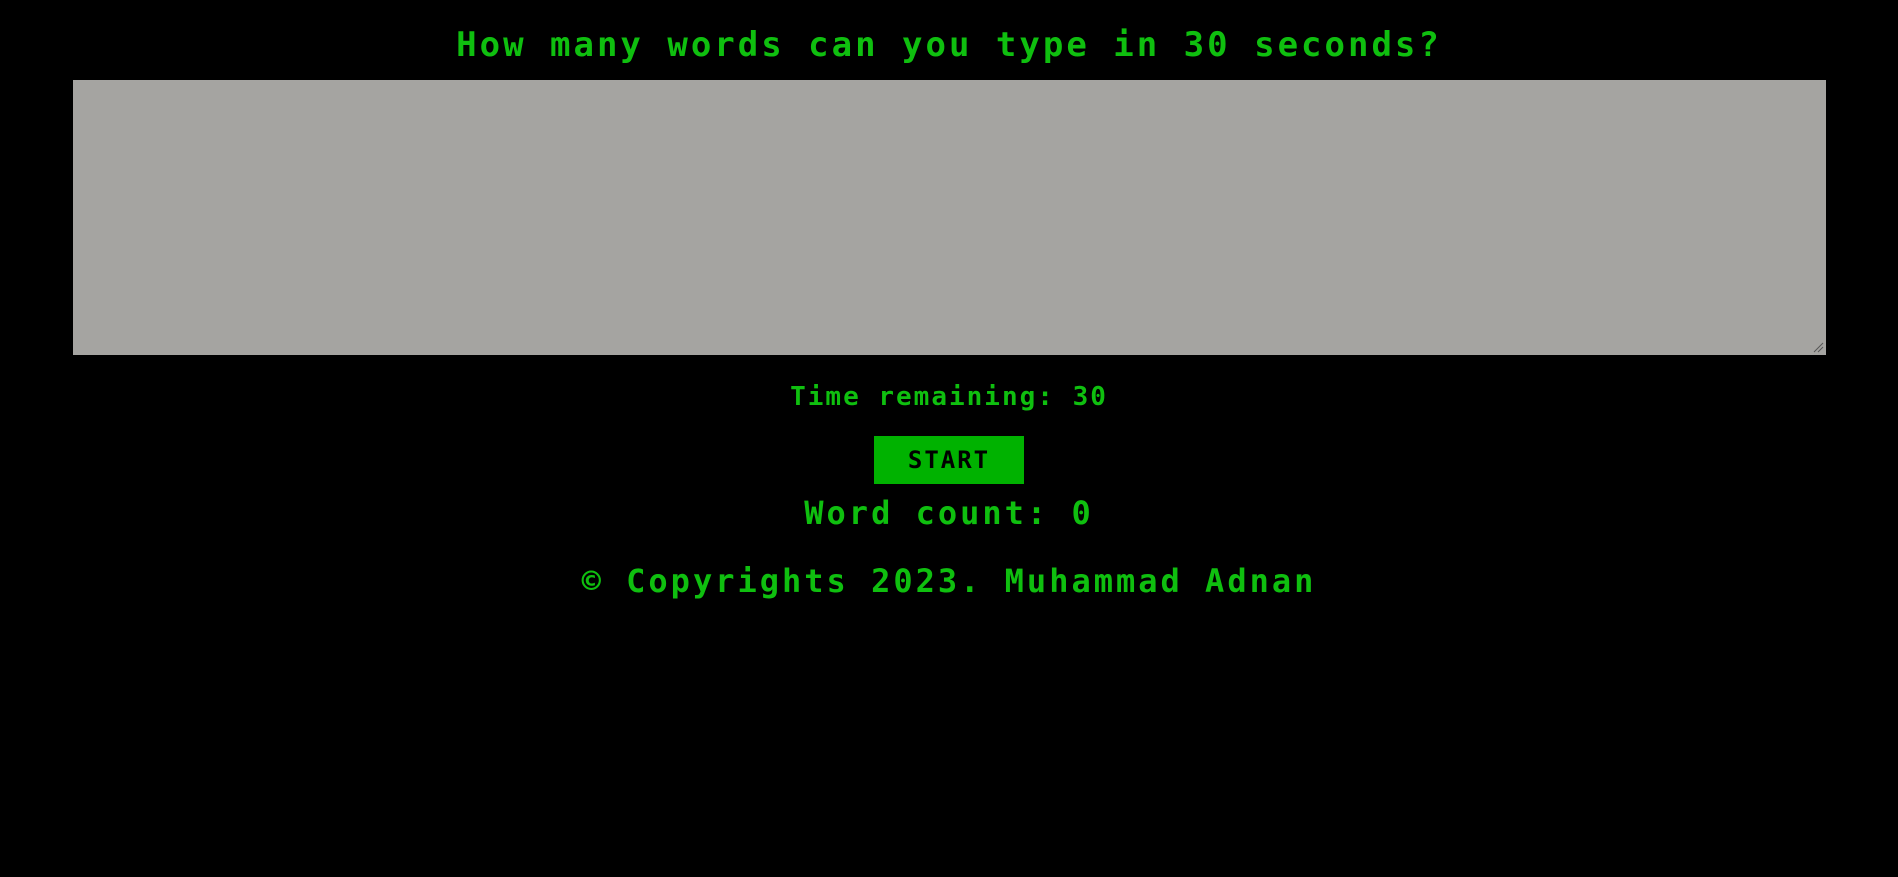 The image size is (1898, 877). I want to click on time-remaining-label: Time remaining: 30, so click(949, 397).